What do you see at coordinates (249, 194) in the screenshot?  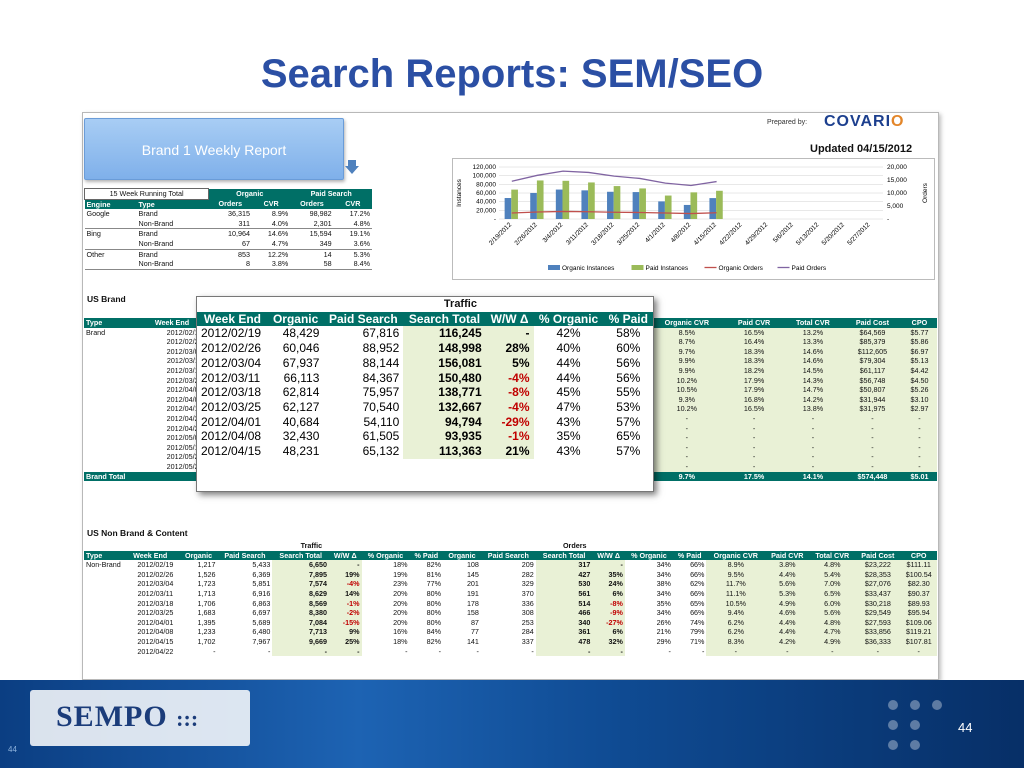 I see `organic-group-header: Organic` at bounding box center [249, 194].